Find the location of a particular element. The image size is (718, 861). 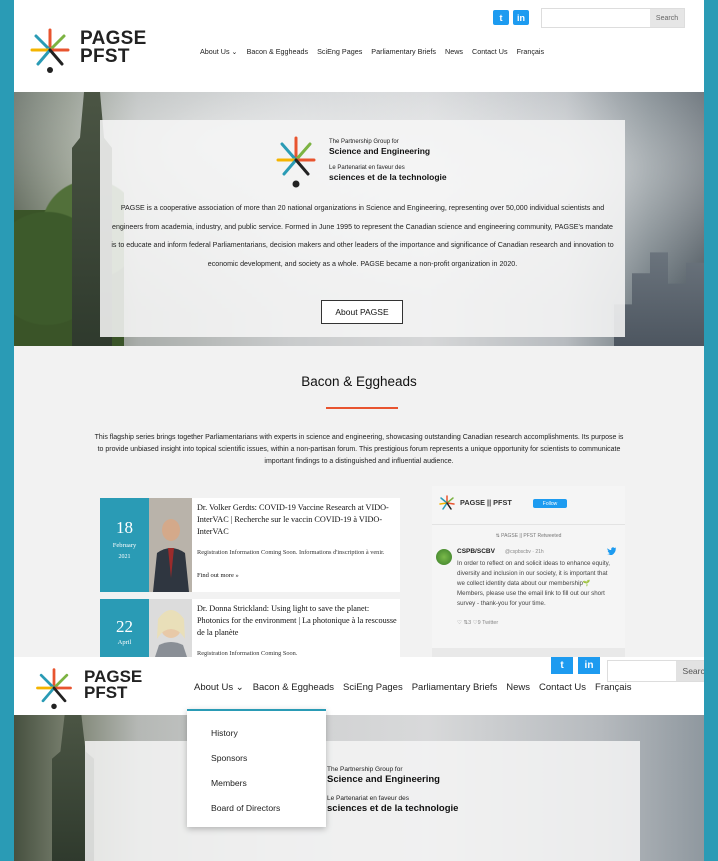

event-date: 18 February 2021 is located at coordinates (124, 545).